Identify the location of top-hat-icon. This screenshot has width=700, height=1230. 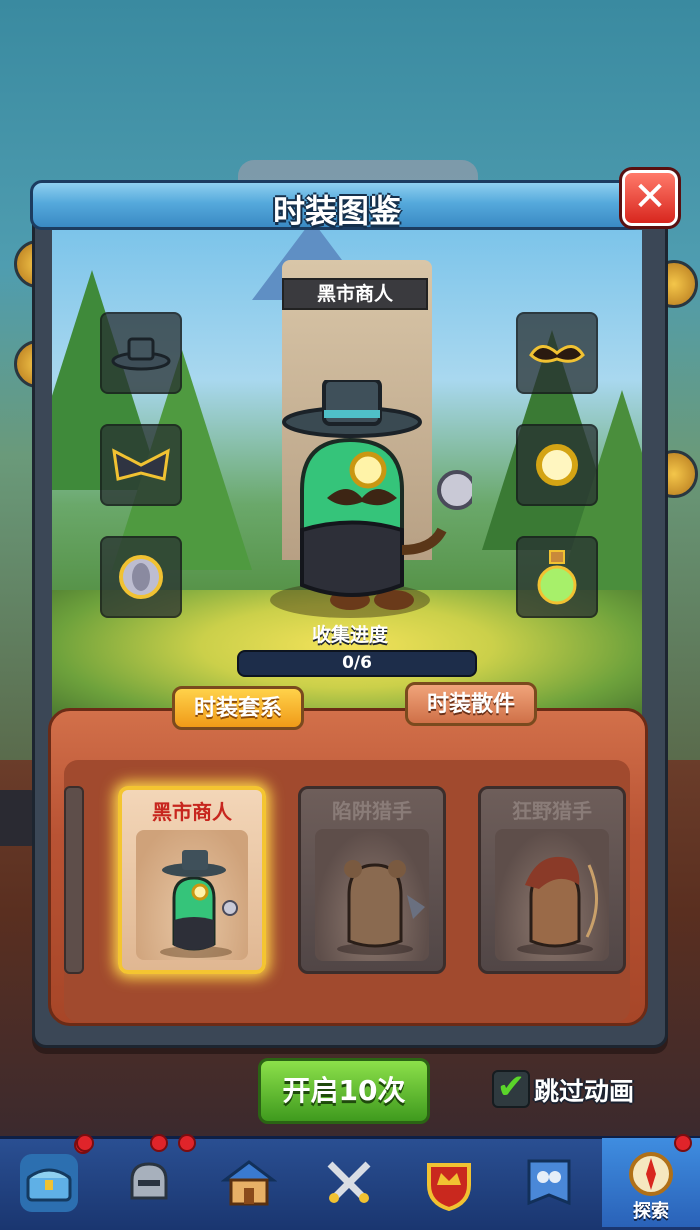
(141, 354).